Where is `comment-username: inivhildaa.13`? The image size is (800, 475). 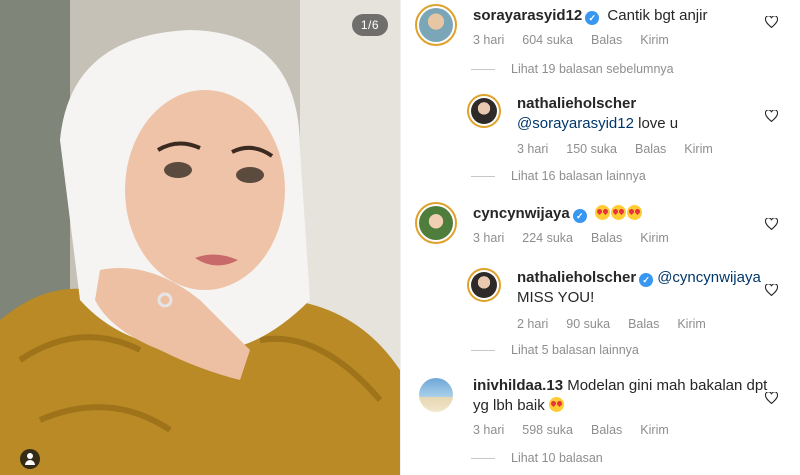 comment-username: inivhildaa.13 is located at coordinates (518, 385).